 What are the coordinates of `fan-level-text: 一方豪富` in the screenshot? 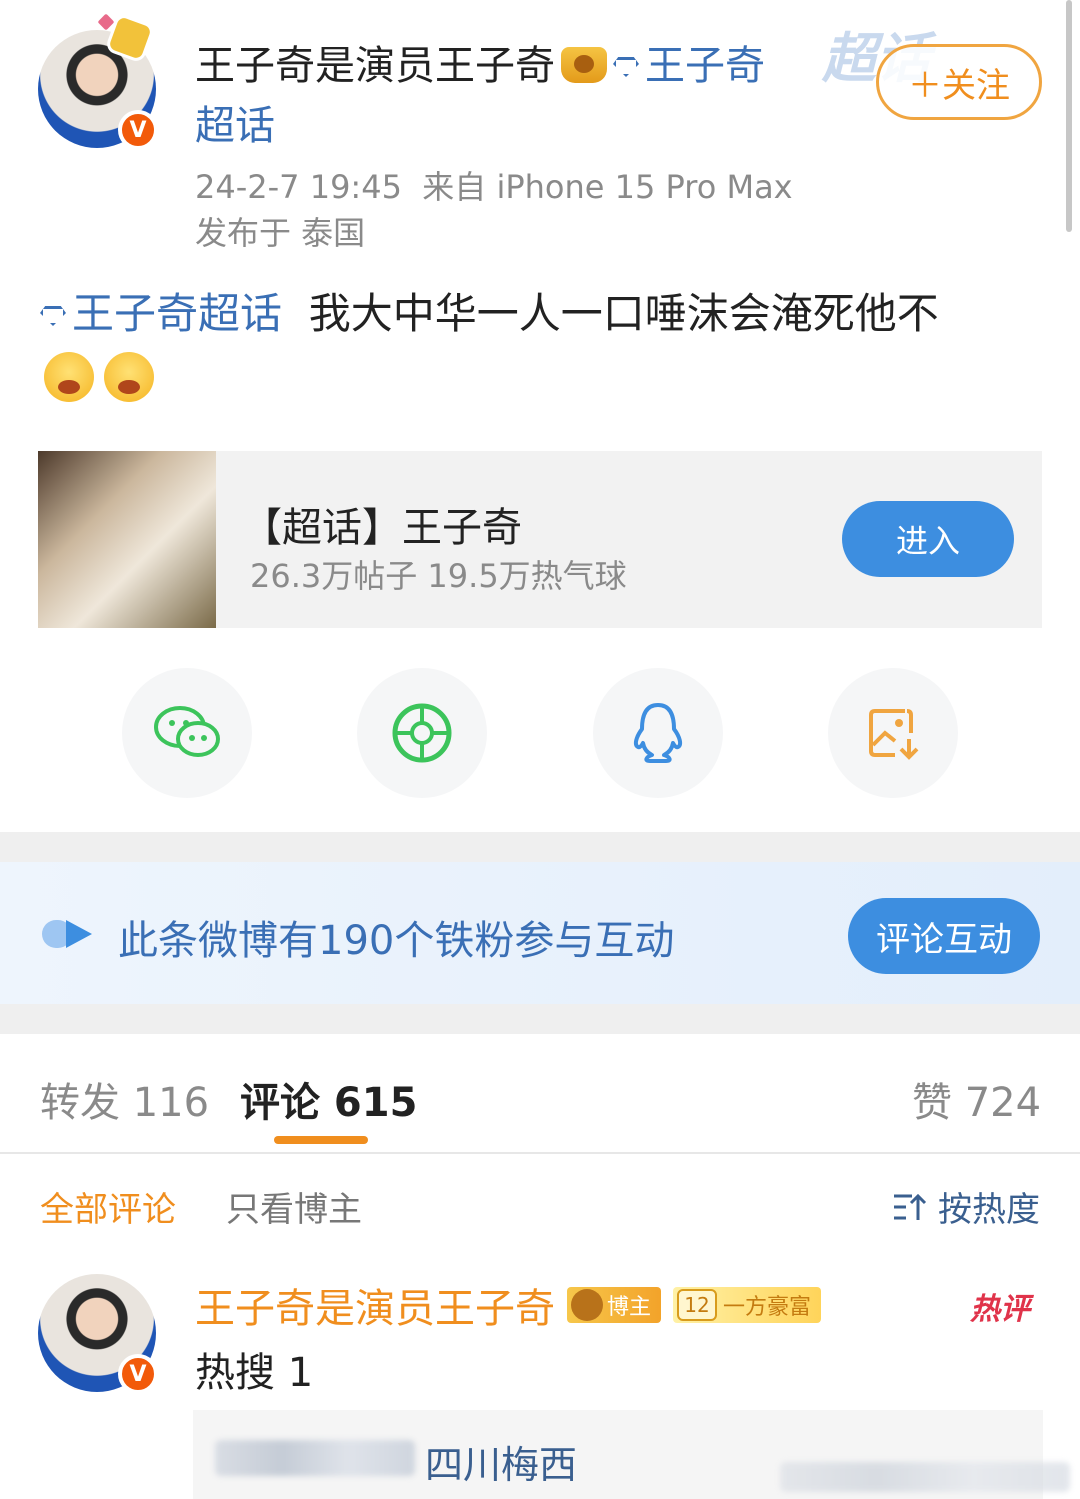 It's located at (767, 1307).